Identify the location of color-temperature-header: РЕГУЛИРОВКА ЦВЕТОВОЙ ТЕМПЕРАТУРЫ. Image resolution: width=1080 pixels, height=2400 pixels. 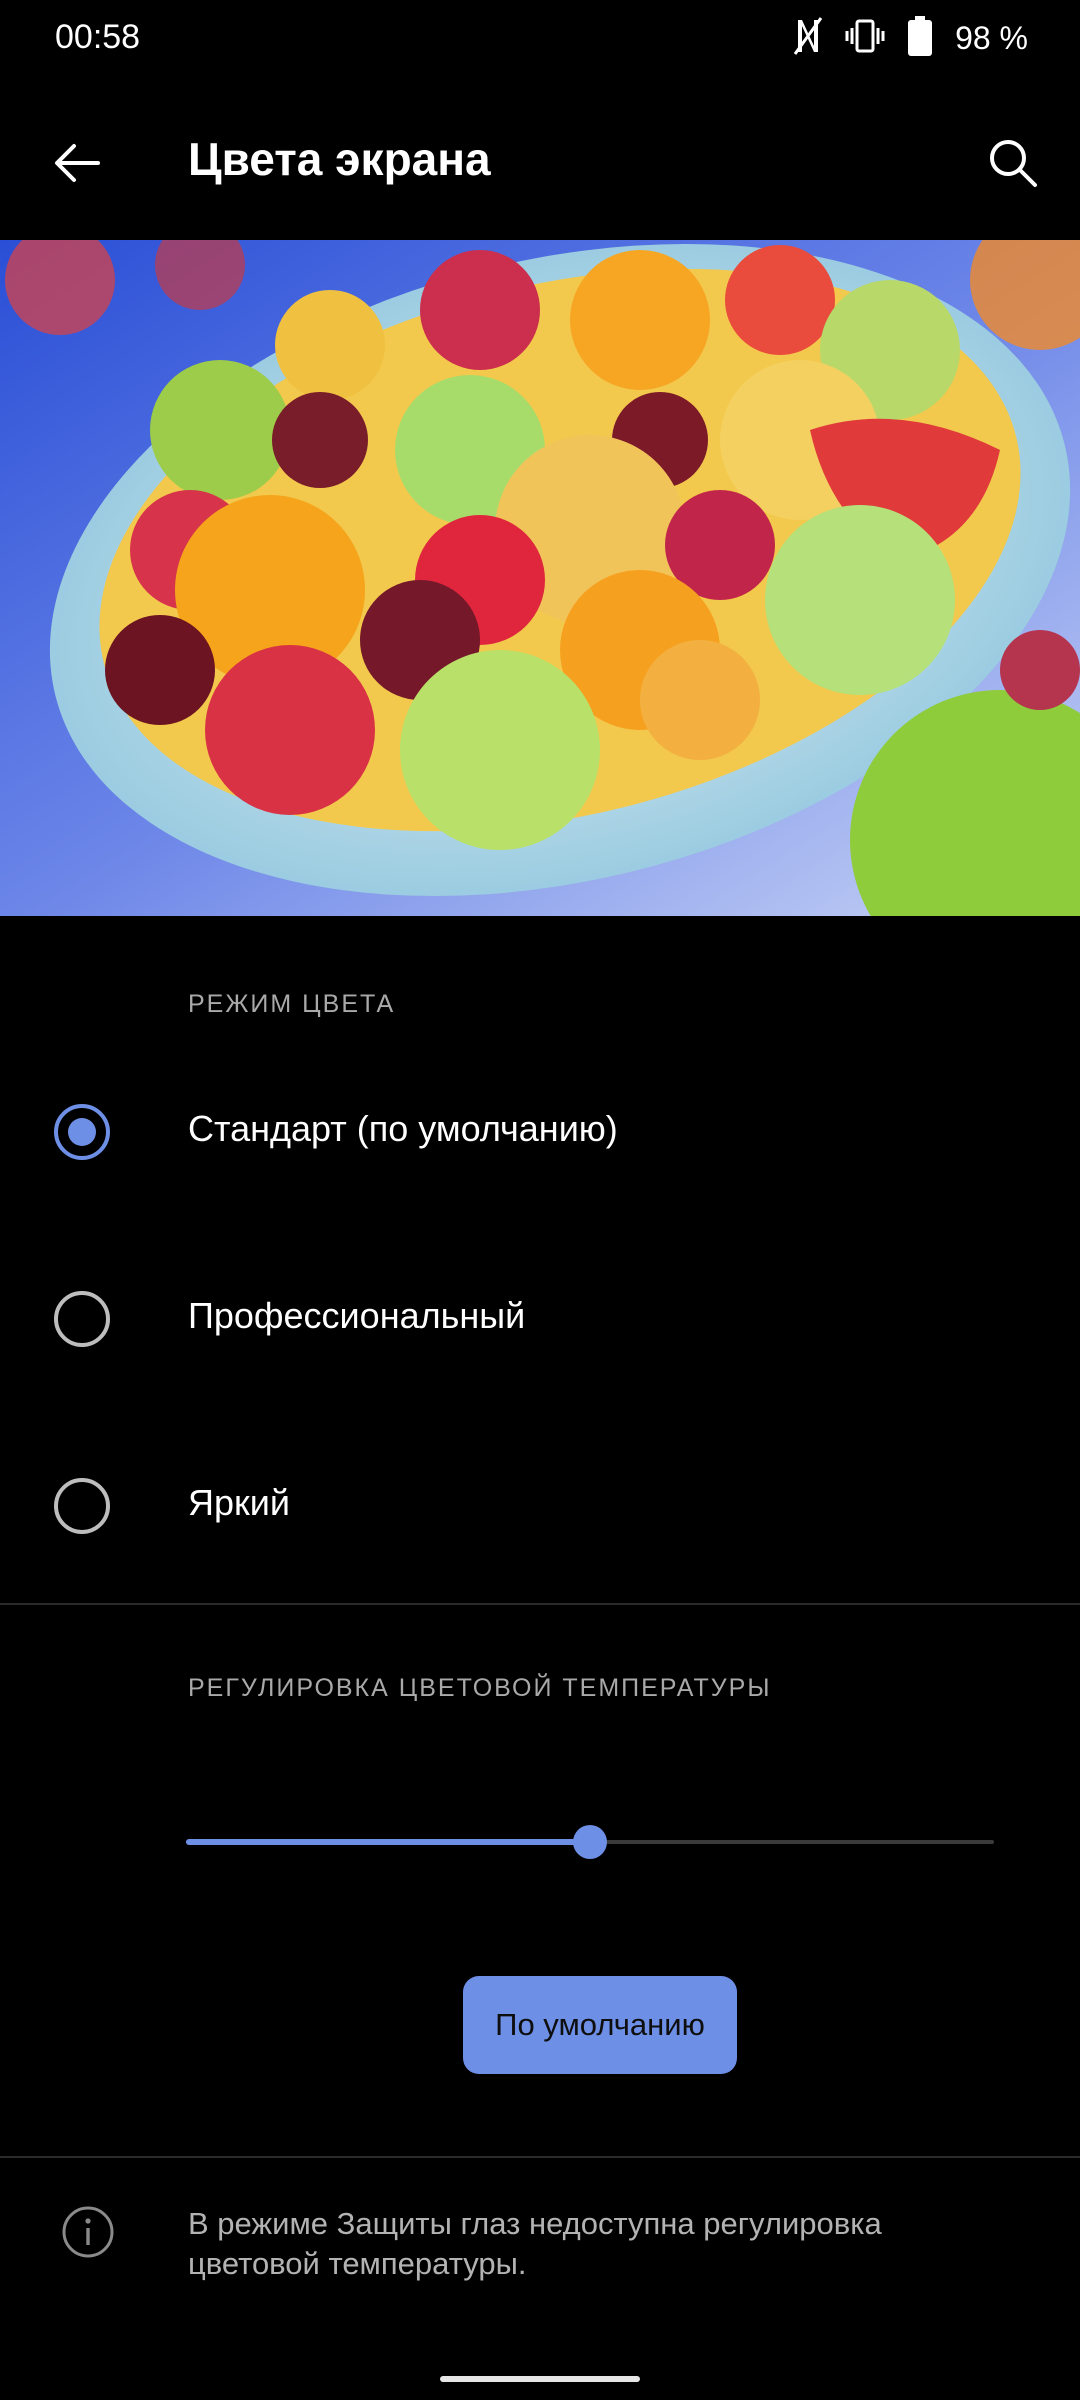
(480, 1688).